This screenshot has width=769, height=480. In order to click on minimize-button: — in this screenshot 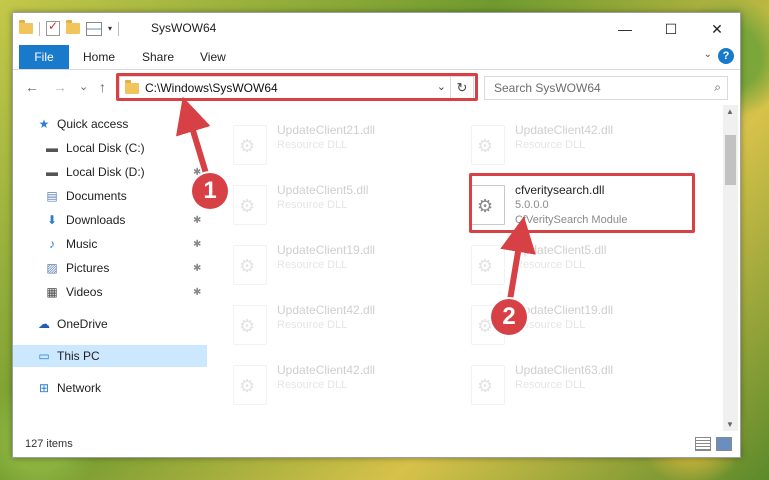, I will do `click(625, 29)`.